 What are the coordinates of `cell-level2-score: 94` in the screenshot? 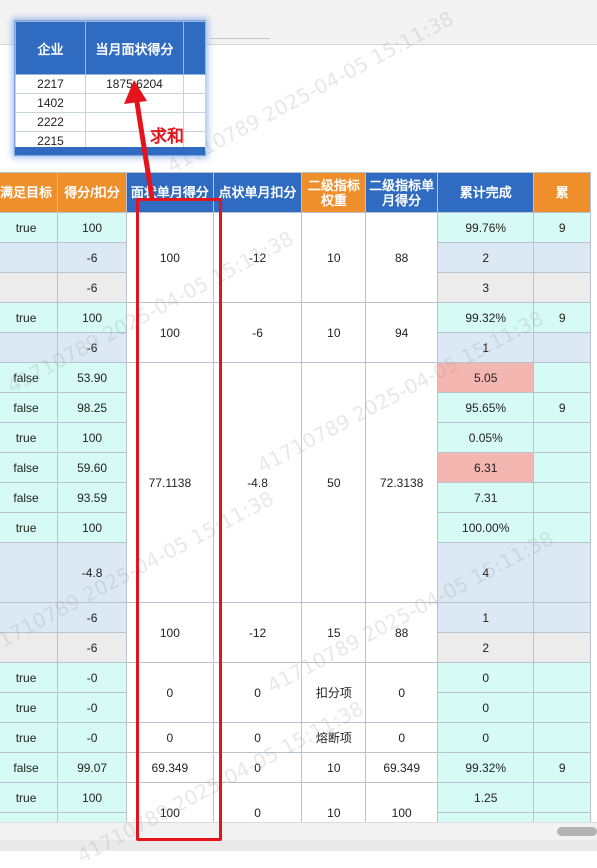 It's located at (402, 332).